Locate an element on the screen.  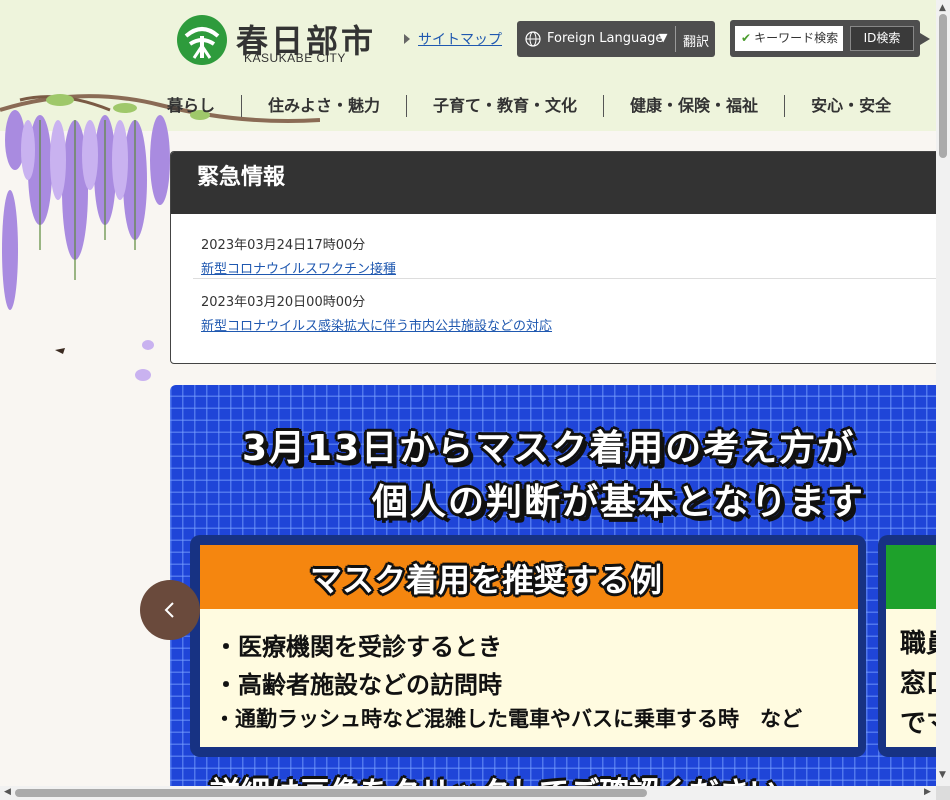
emergency-date: 2023年03月24日17時00分 is located at coordinates (283, 245).